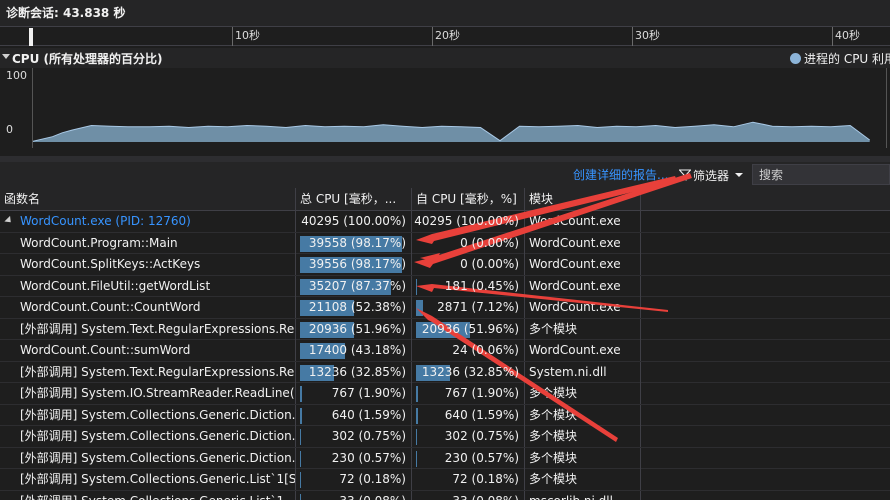 This screenshot has height=500, width=890. Describe the element at coordinates (478, 307) in the screenshot. I see `self-cpu-value: 2871 (7.12%)` at that location.